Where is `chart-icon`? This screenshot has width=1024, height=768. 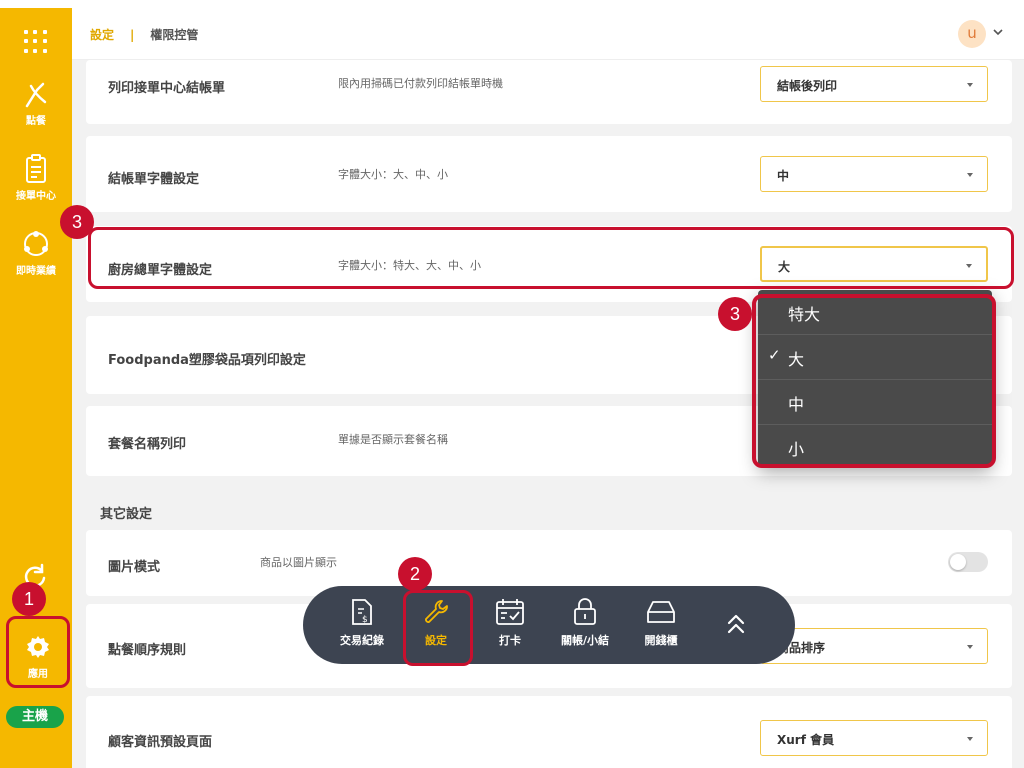 chart-icon is located at coordinates (36, 243).